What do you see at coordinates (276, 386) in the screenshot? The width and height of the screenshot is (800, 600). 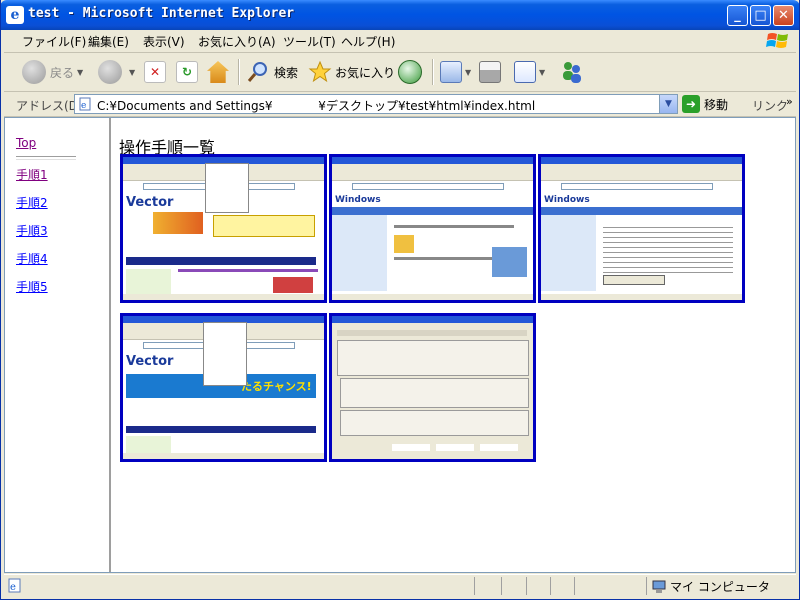 I see `thumb-promo-text: たるチャンス!` at bounding box center [276, 386].